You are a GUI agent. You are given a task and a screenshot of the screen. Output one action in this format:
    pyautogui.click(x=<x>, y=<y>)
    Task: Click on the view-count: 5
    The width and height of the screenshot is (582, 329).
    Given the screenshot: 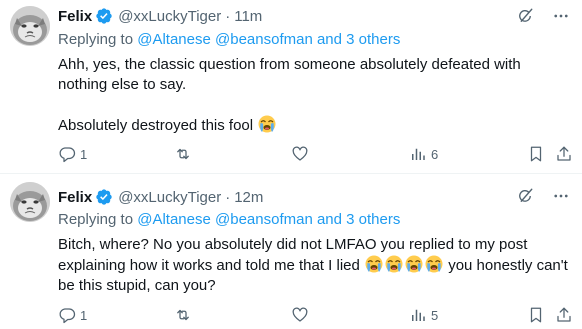 What is the action you would take?
    pyautogui.click(x=435, y=315)
    